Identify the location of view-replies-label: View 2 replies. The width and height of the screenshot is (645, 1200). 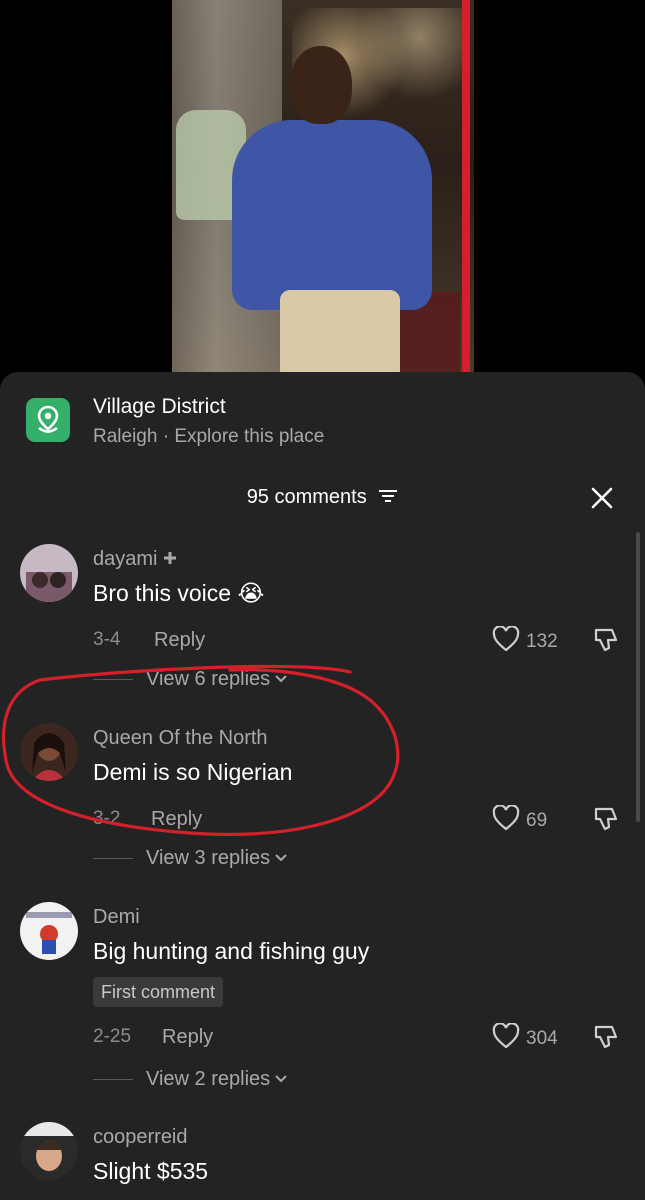
(208, 1079).